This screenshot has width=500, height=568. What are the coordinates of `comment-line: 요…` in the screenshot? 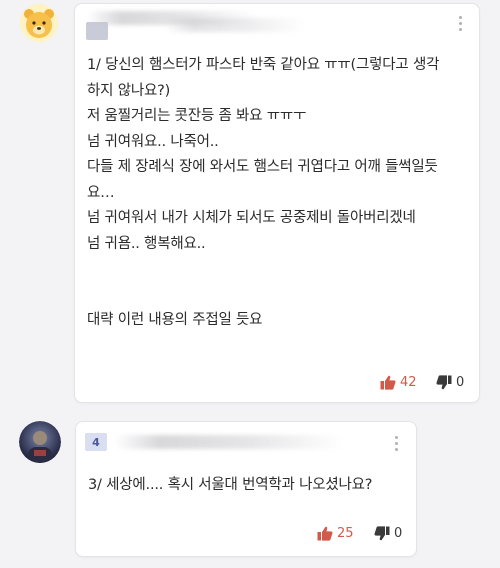 It's located at (101, 192).